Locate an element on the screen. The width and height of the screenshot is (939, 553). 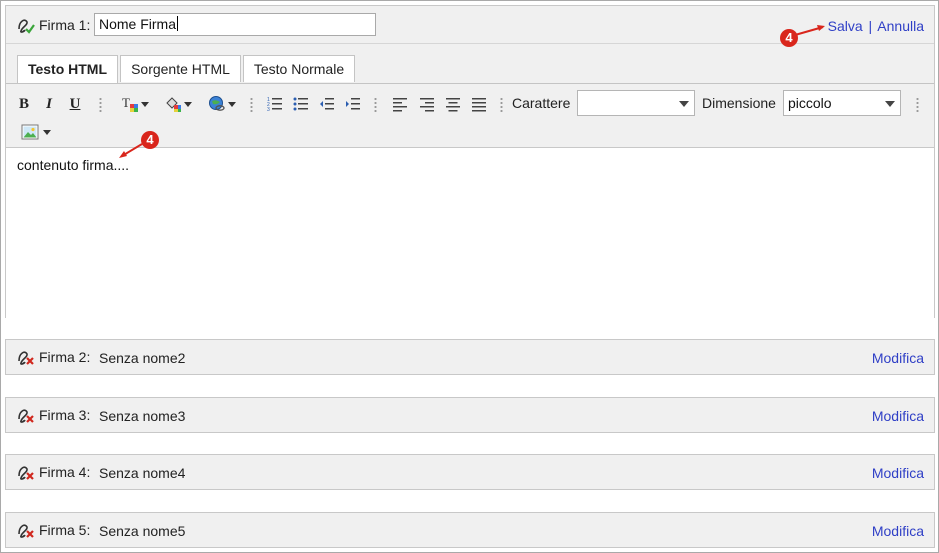
editor-actions: Salva | Annulla is located at coordinates (876, 26).